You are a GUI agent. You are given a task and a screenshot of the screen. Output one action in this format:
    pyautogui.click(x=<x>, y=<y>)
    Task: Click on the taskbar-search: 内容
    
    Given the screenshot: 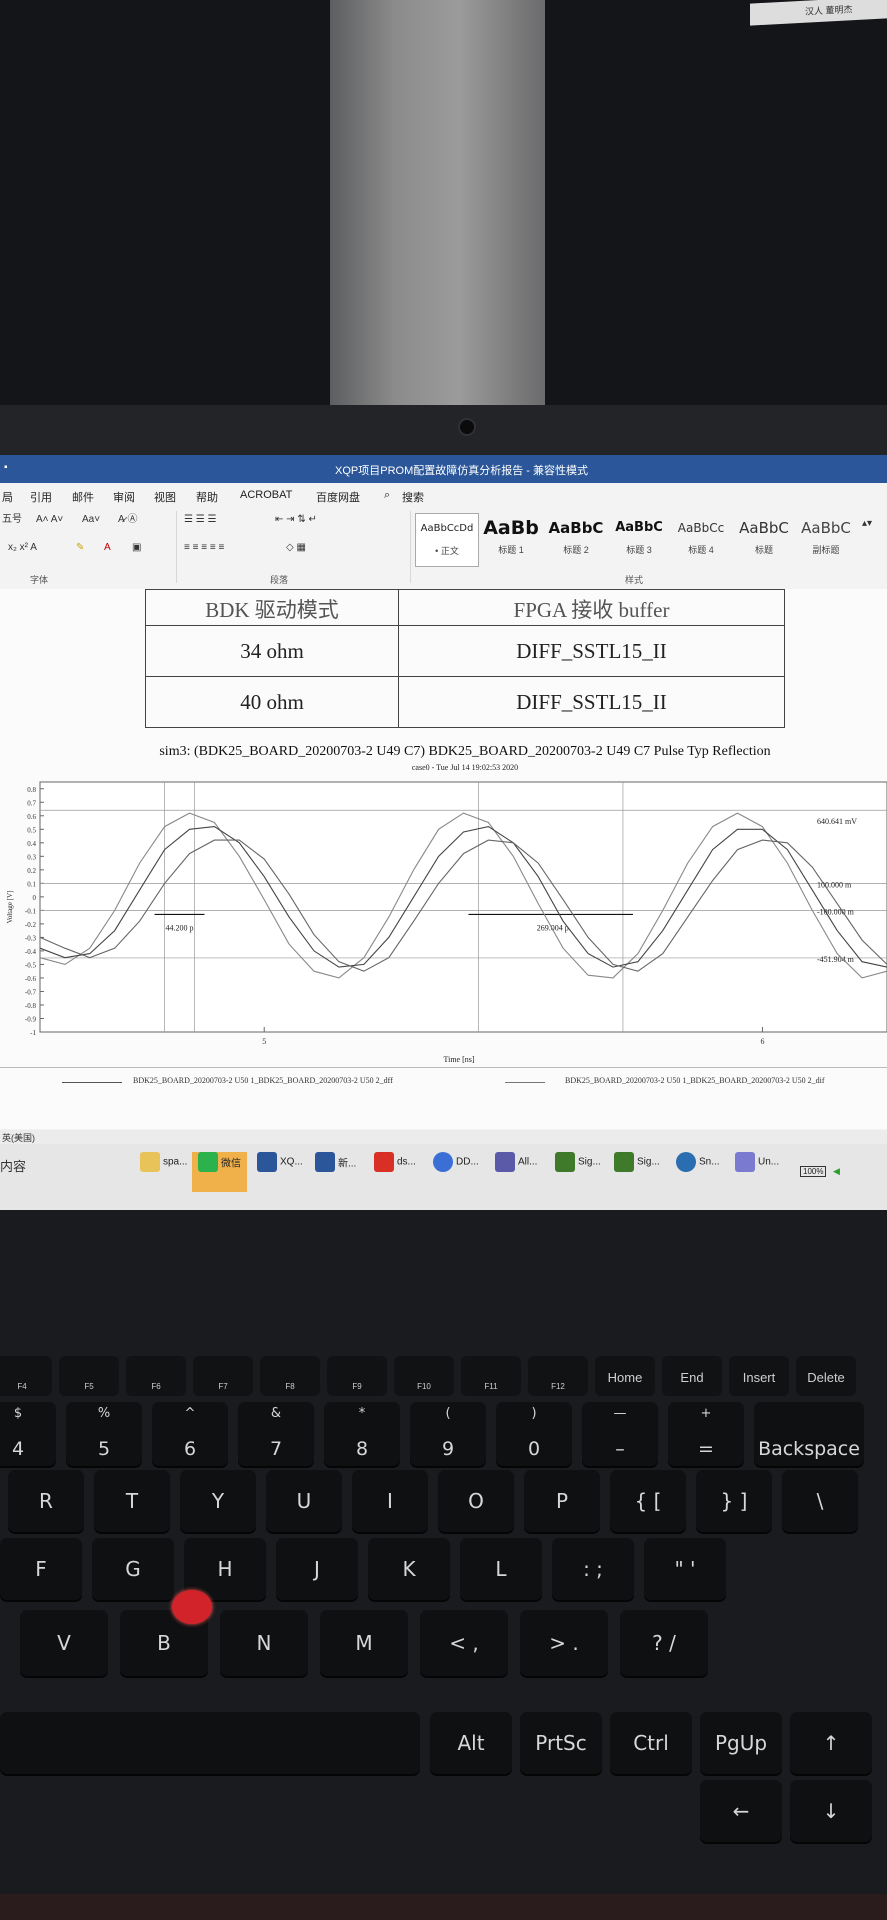 What is the action you would take?
    pyautogui.click(x=13, y=1165)
    